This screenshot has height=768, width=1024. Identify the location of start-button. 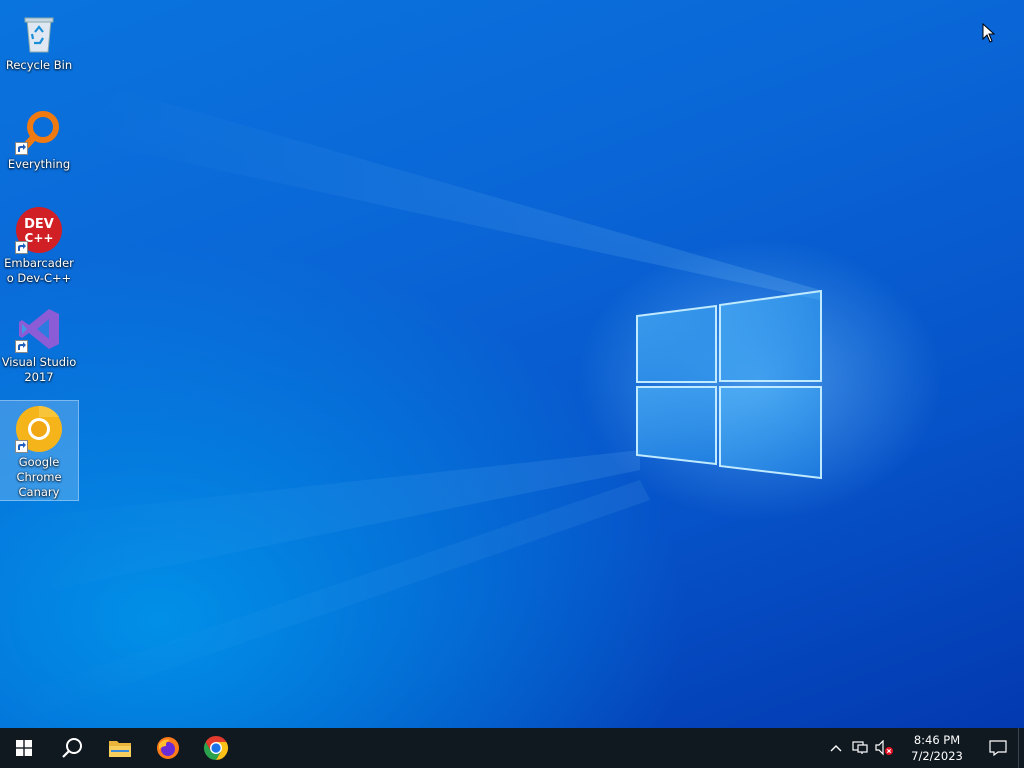
(24, 748).